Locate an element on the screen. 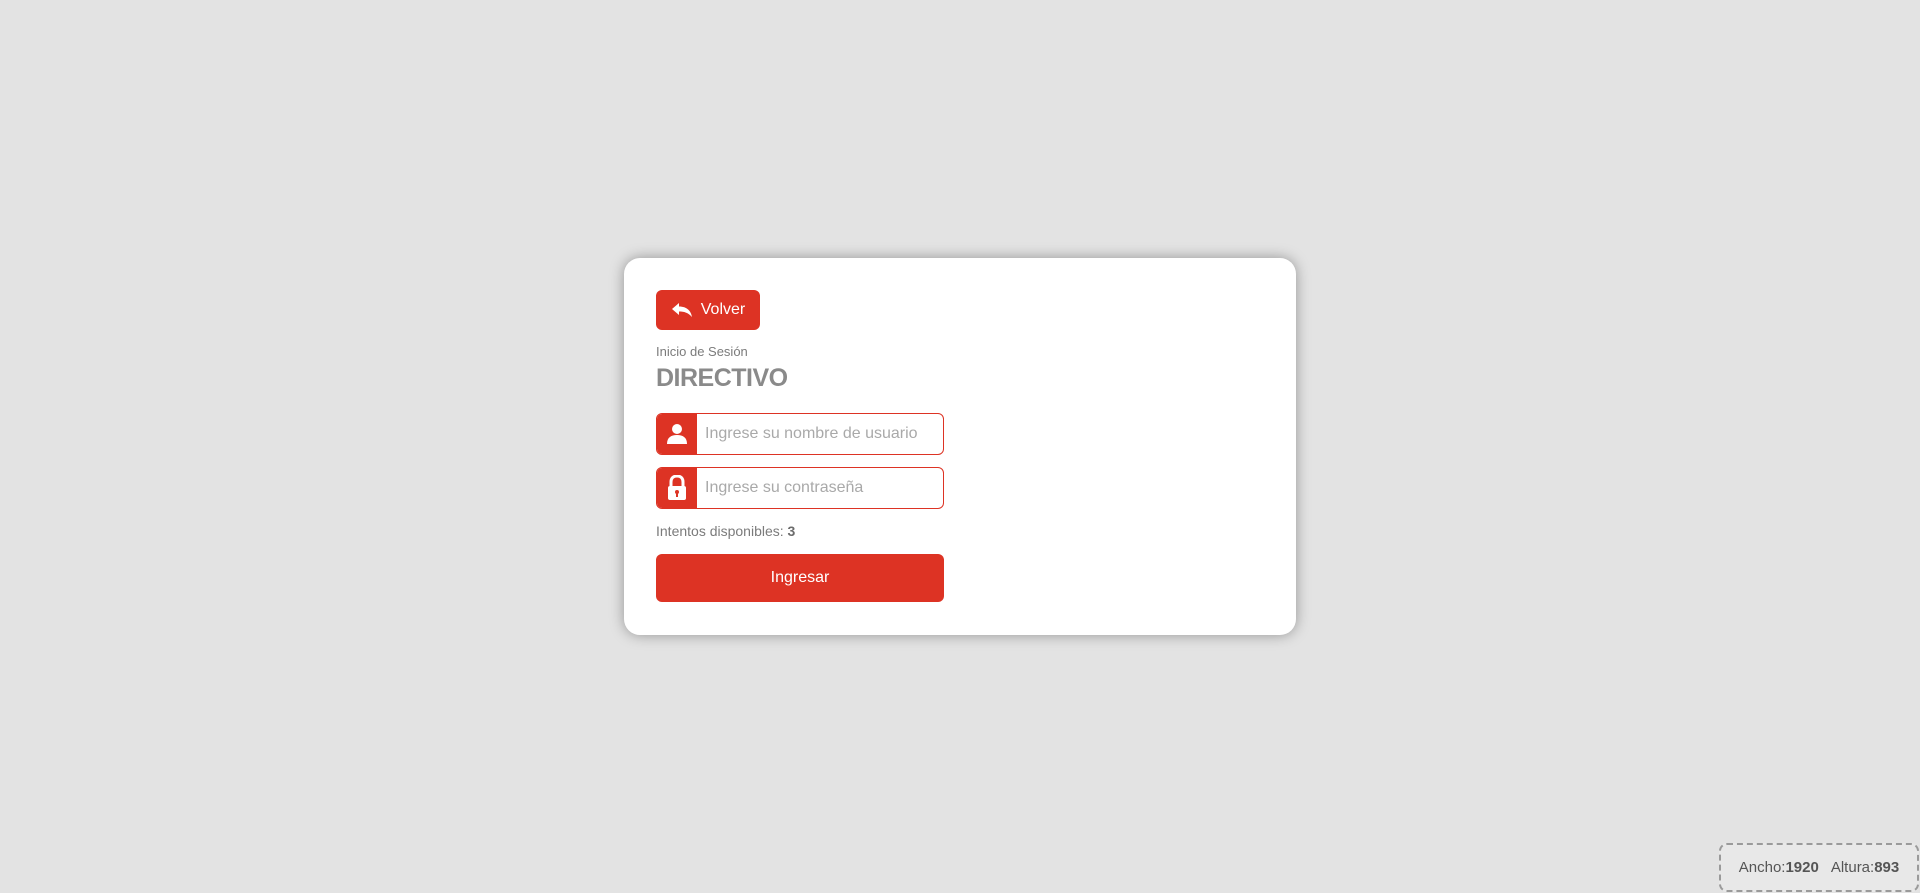 Image resolution: width=1920 pixels, height=893 pixels. viewport-size-badge: Ancho:1920 Altura:893 is located at coordinates (1819, 867).